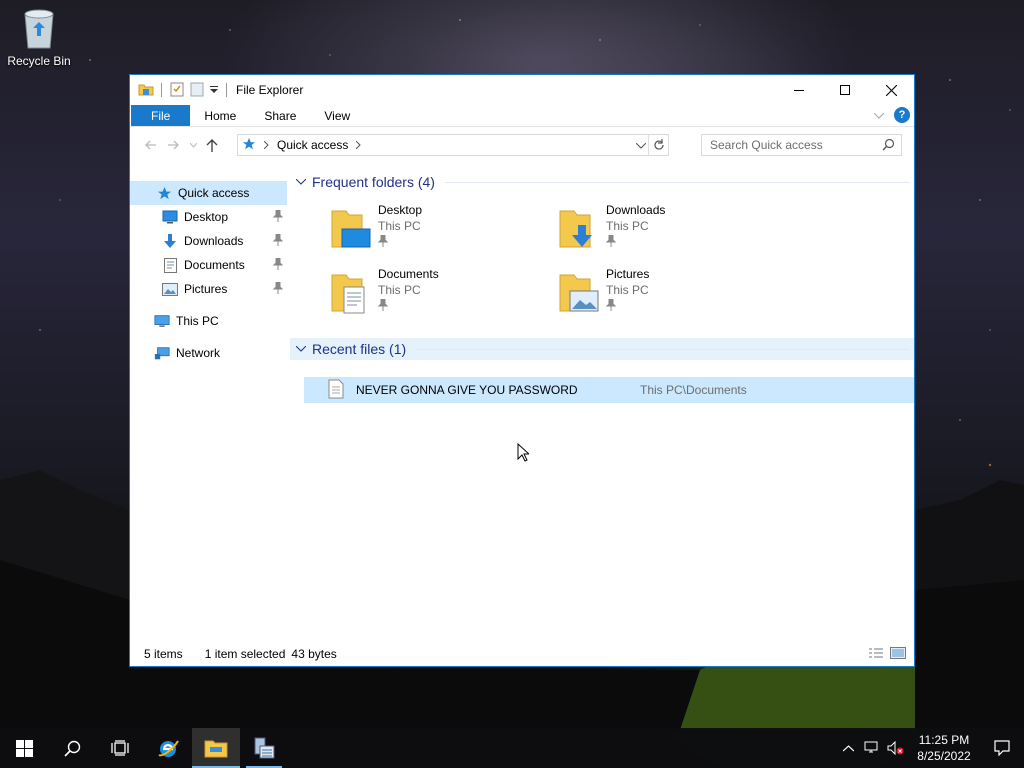  I want to click on back-button, so click(150, 145).